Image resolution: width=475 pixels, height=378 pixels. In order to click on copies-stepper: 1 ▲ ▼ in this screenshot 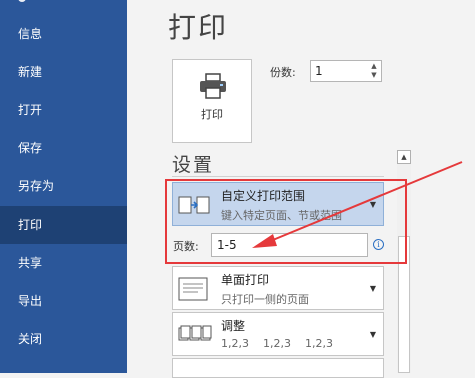, I will do `click(346, 71)`.